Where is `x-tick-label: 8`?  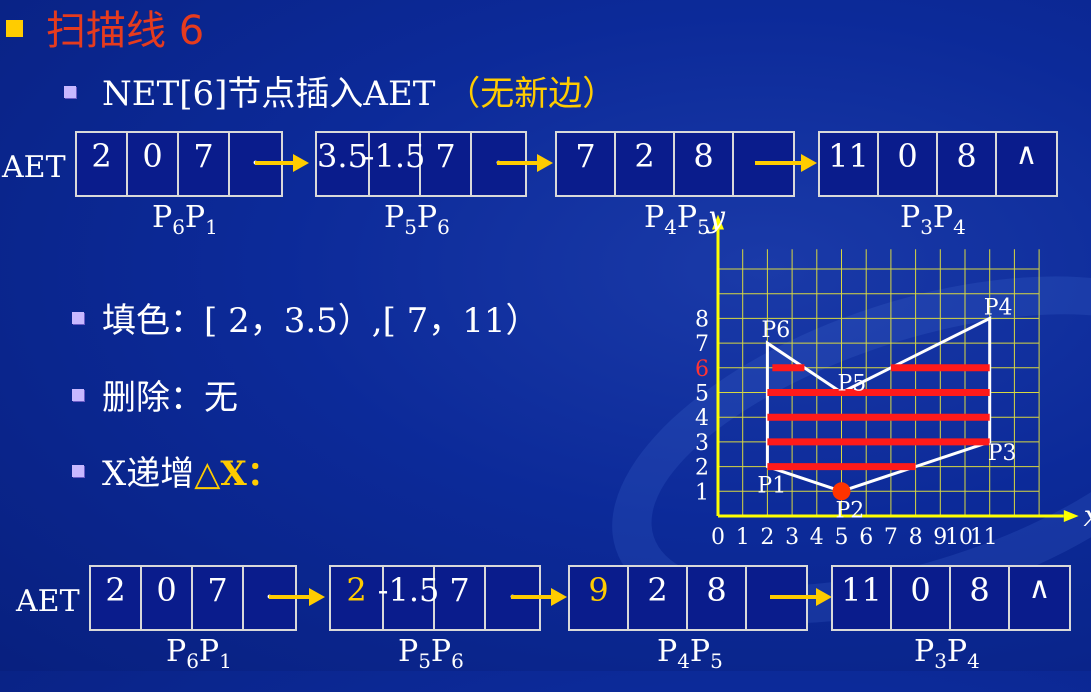
x-tick-label: 8 is located at coordinates (916, 537).